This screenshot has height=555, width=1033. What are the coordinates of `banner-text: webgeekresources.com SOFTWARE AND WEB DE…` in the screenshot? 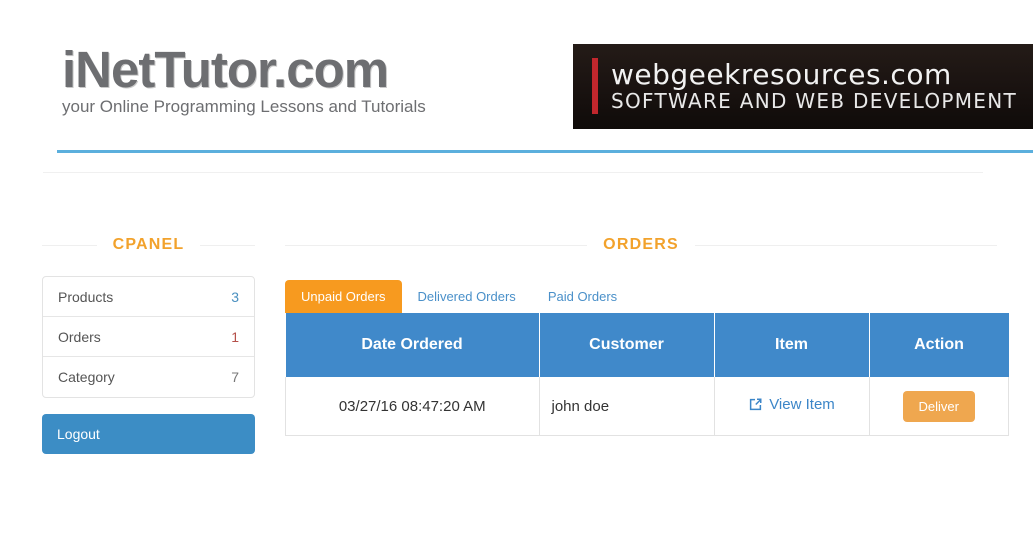 It's located at (814, 86).